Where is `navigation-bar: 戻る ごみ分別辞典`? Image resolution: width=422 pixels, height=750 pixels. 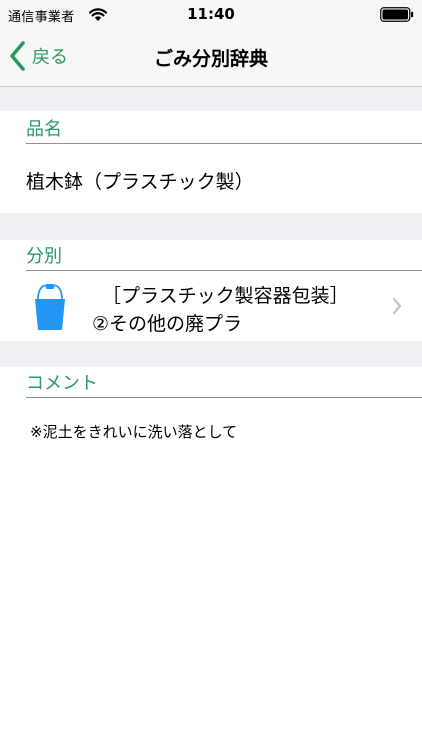
navigation-bar: 戻る ごみ分別辞典 is located at coordinates (211, 57).